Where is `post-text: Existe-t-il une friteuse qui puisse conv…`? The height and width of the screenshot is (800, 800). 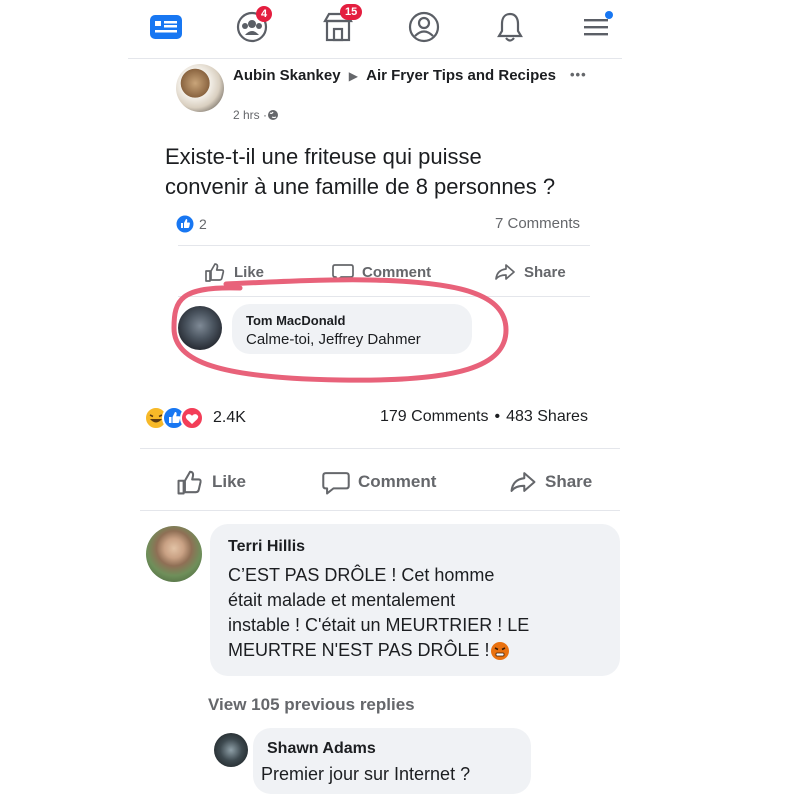
post-text: Existe-t-il une friteuse qui puisse conv… is located at coordinates (360, 172).